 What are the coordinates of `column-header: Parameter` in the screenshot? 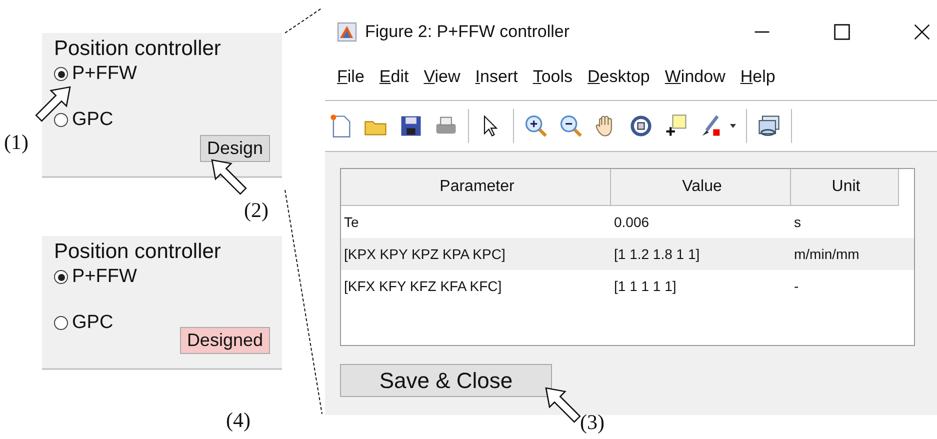 It's located at (476, 187).